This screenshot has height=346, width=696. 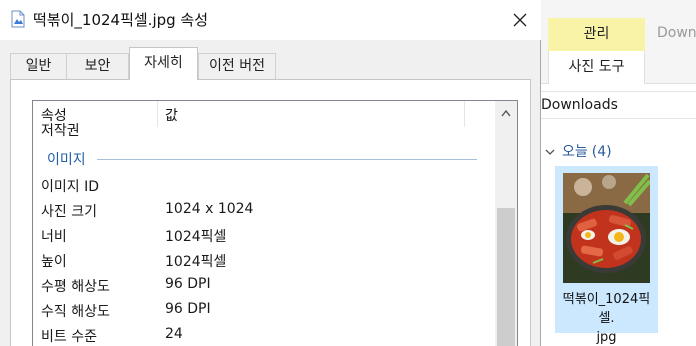 What do you see at coordinates (264, 185) in the screenshot?
I see `list-item: 이미지 ID` at bounding box center [264, 185].